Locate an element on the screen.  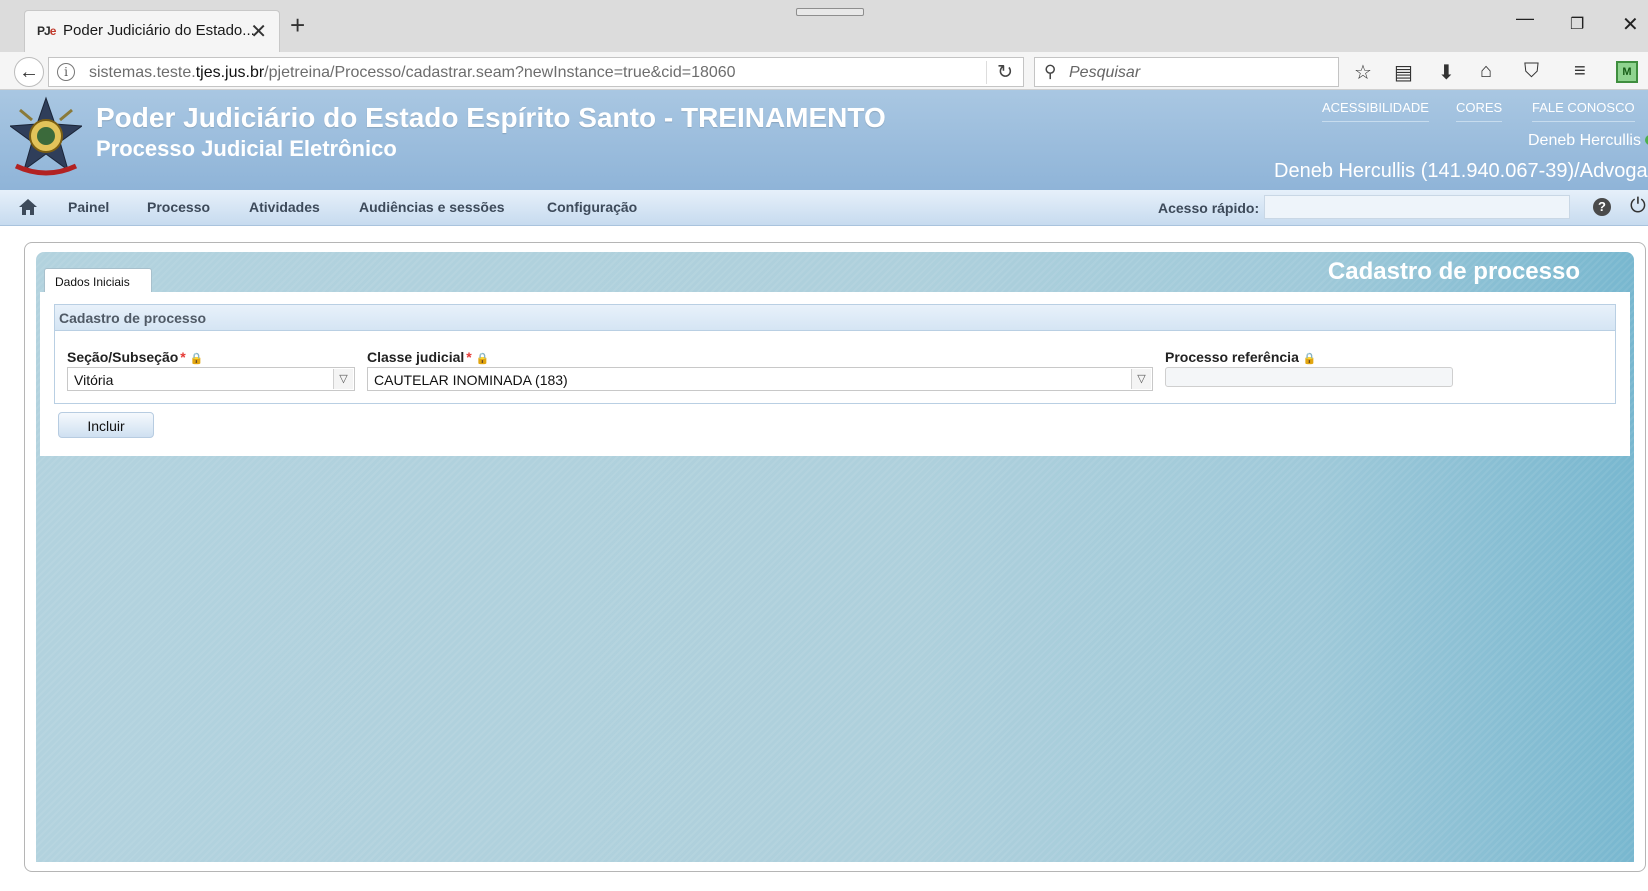
section-title: Cadastro de processo is located at coordinates (835, 318).